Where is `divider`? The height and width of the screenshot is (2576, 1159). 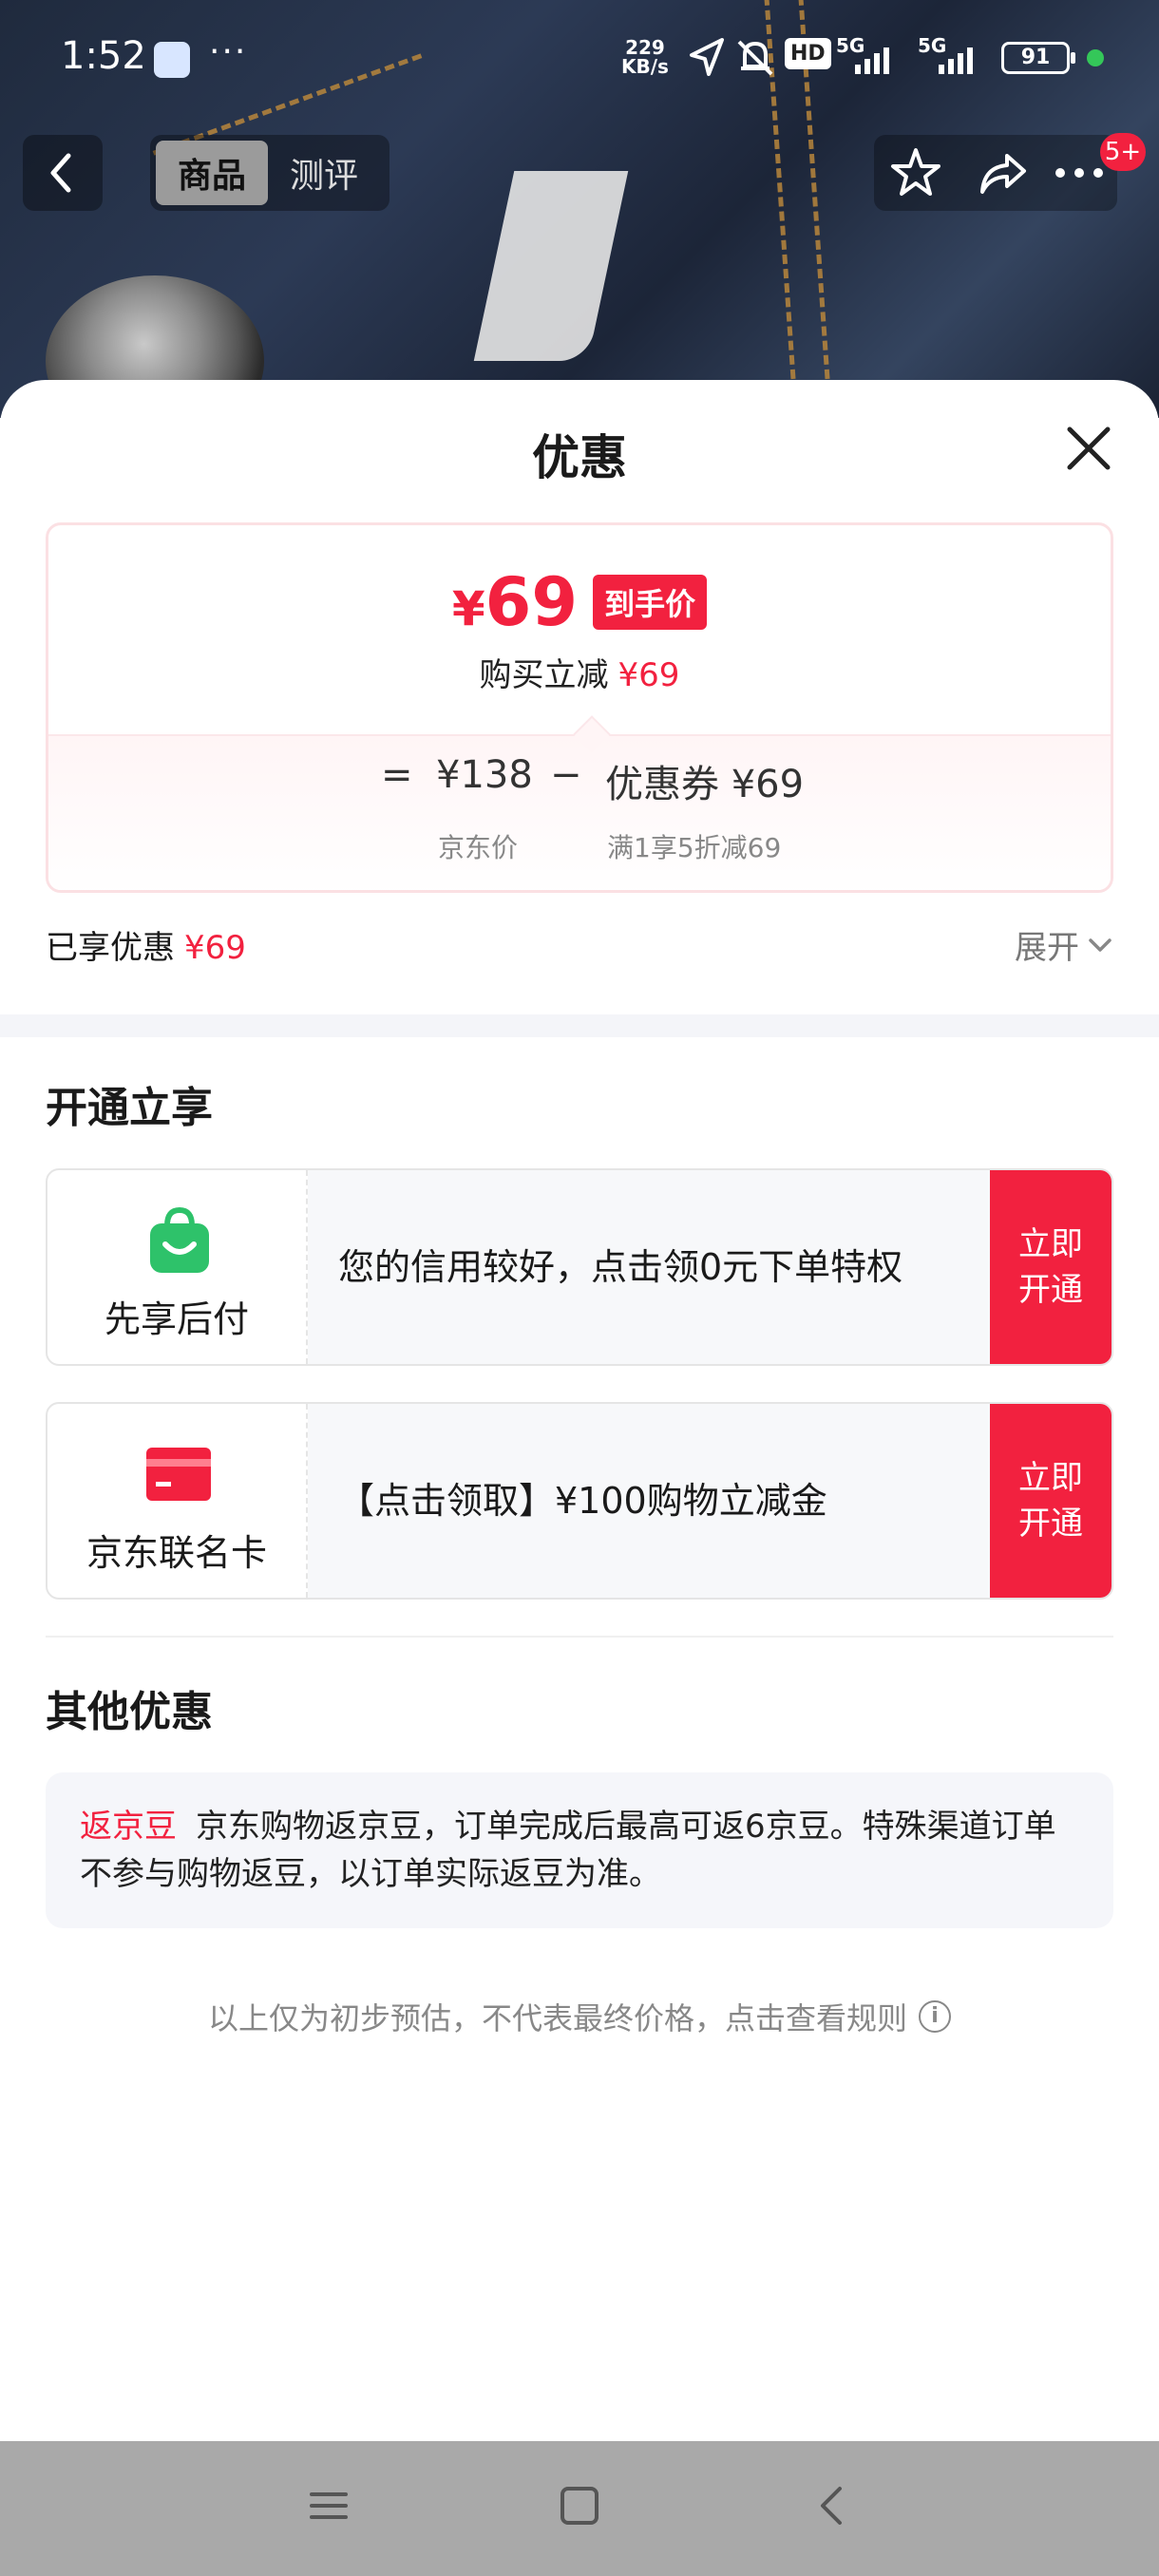
divider is located at coordinates (579, 1637).